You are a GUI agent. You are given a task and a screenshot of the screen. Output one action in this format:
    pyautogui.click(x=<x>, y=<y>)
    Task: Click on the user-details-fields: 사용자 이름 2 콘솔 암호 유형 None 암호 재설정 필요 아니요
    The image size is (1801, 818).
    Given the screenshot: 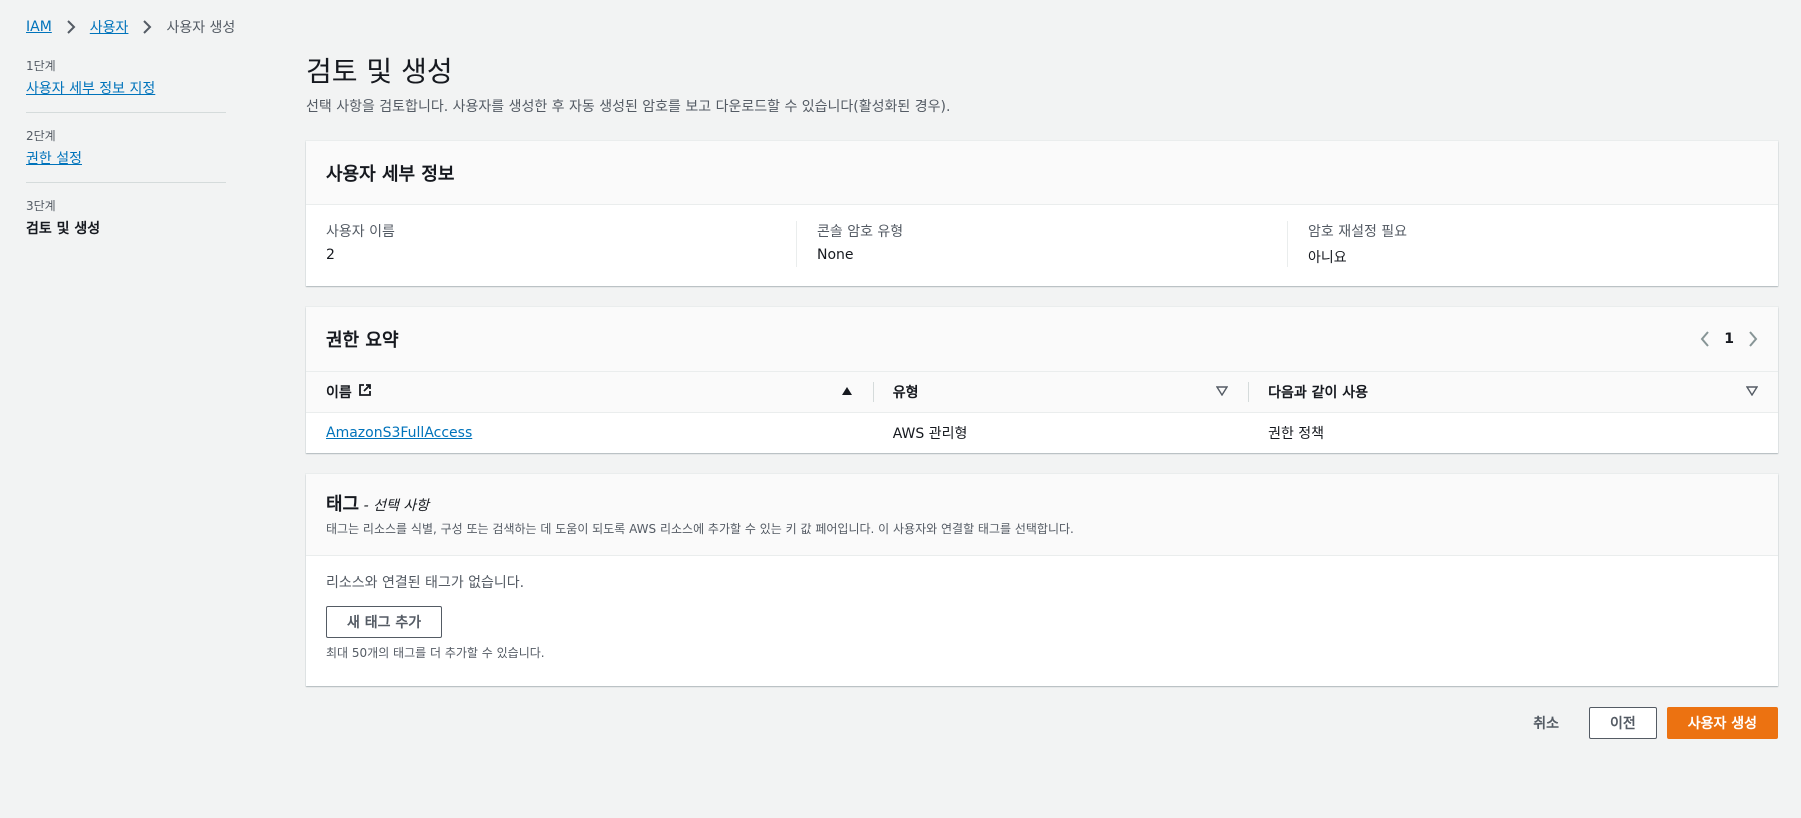 What is the action you would take?
    pyautogui.click(x=1042, y=236)
    